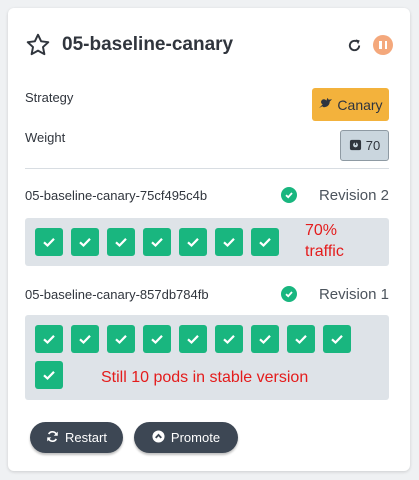  I want to click on promote-icon, so click(158, 437).